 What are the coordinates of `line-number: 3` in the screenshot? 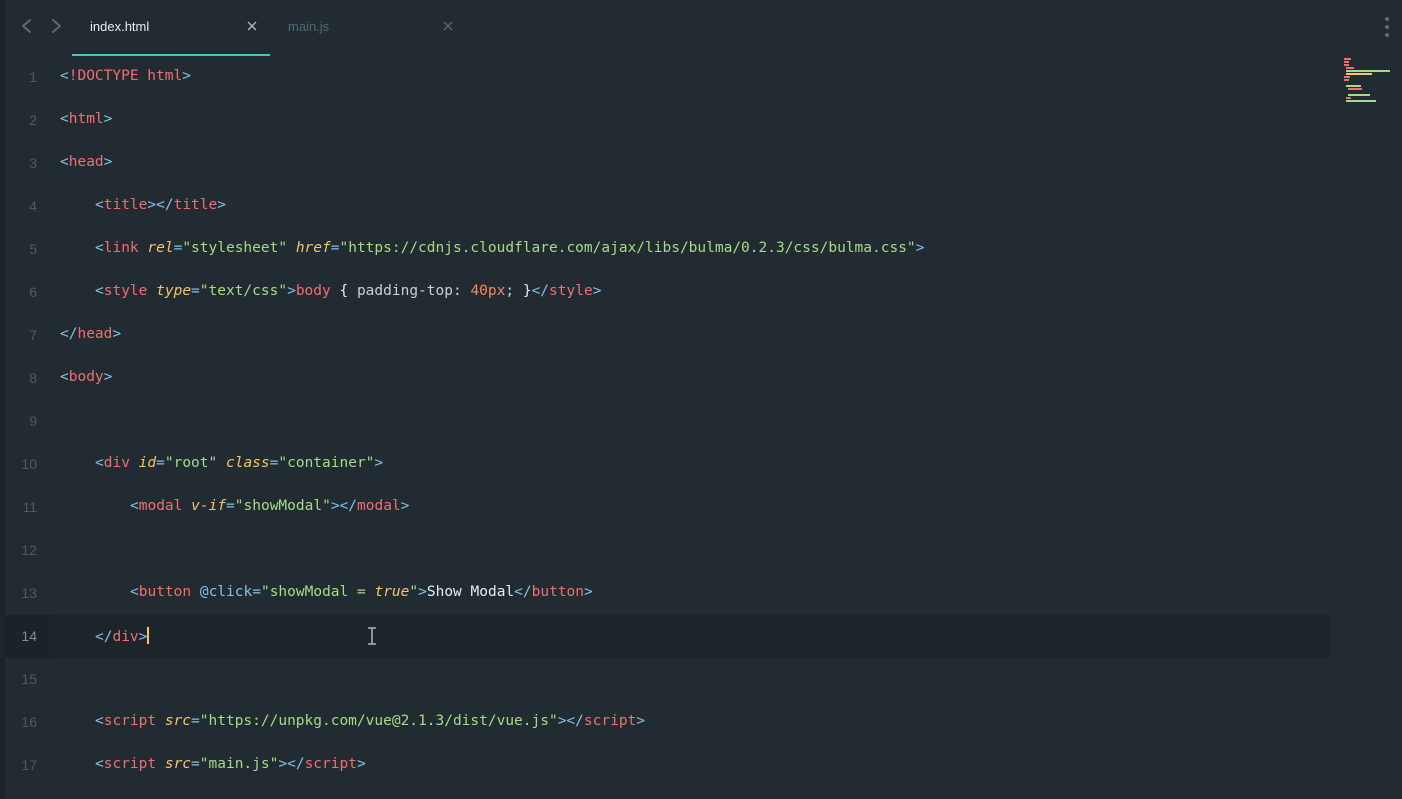 It's located at (33, 163).